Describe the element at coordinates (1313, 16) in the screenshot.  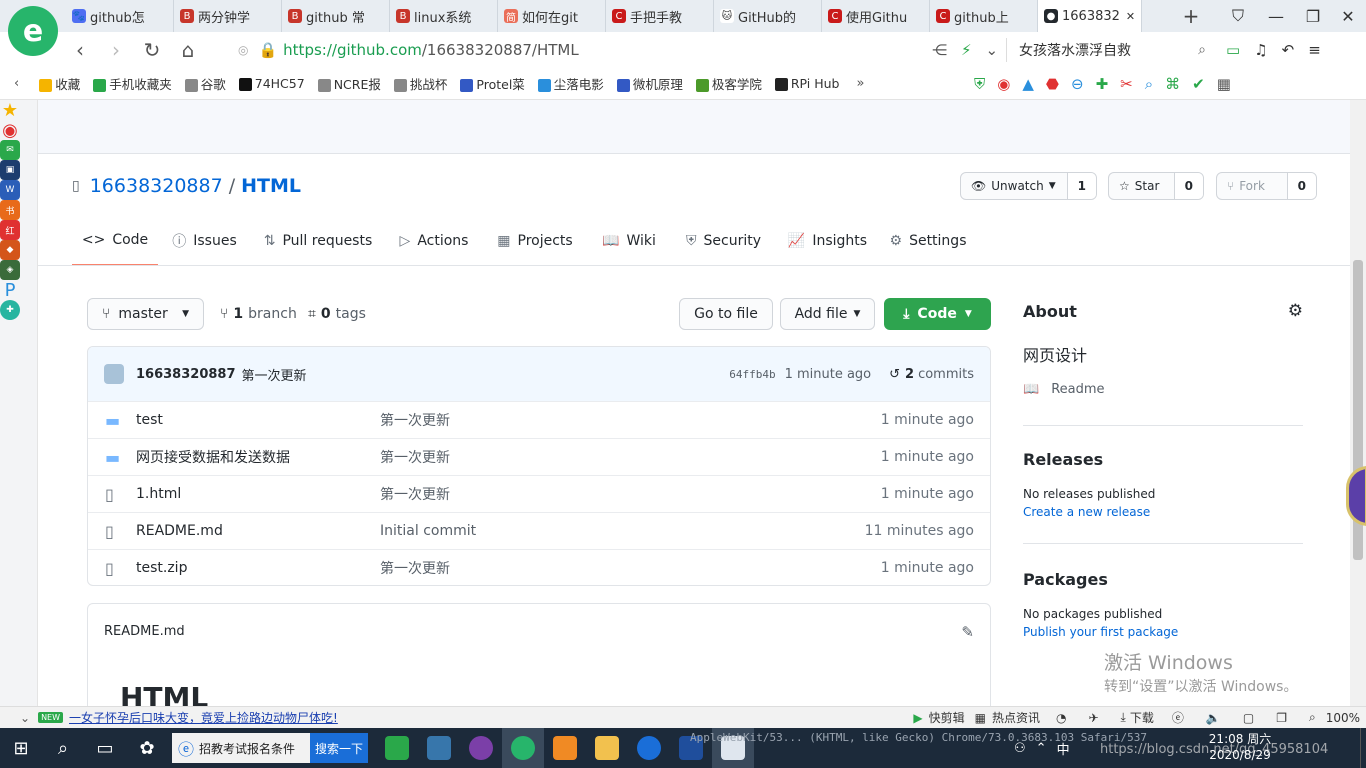
I see `window-maximize-button: ❐` at that location.